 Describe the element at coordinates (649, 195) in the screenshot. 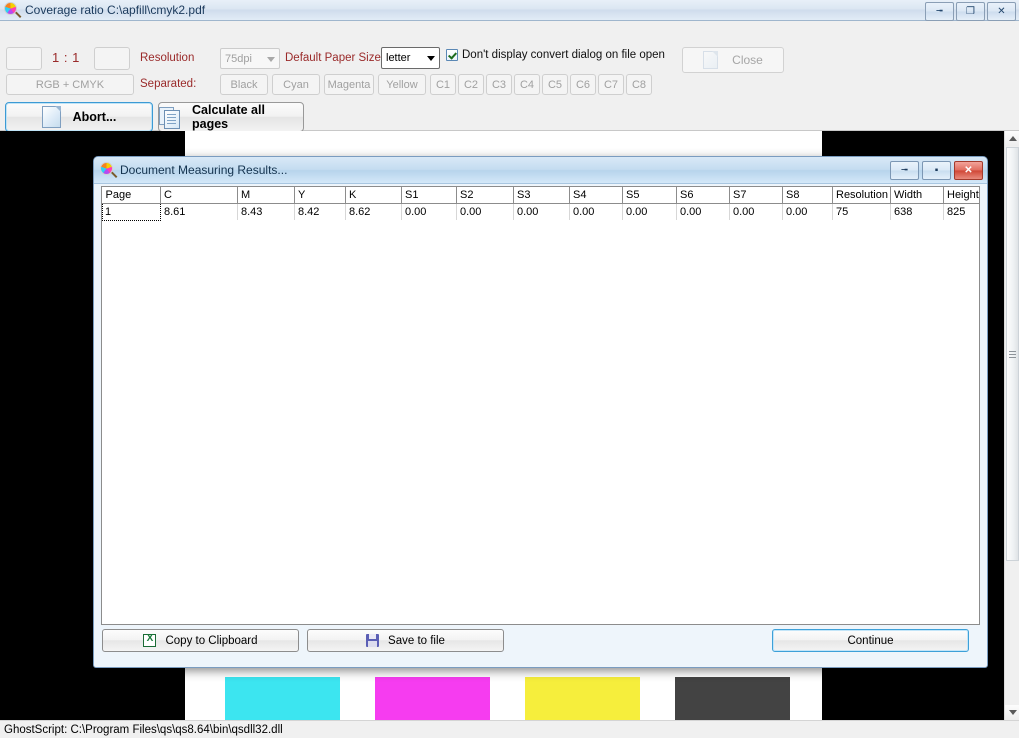

I see `column-header-s5: S5` at that location.